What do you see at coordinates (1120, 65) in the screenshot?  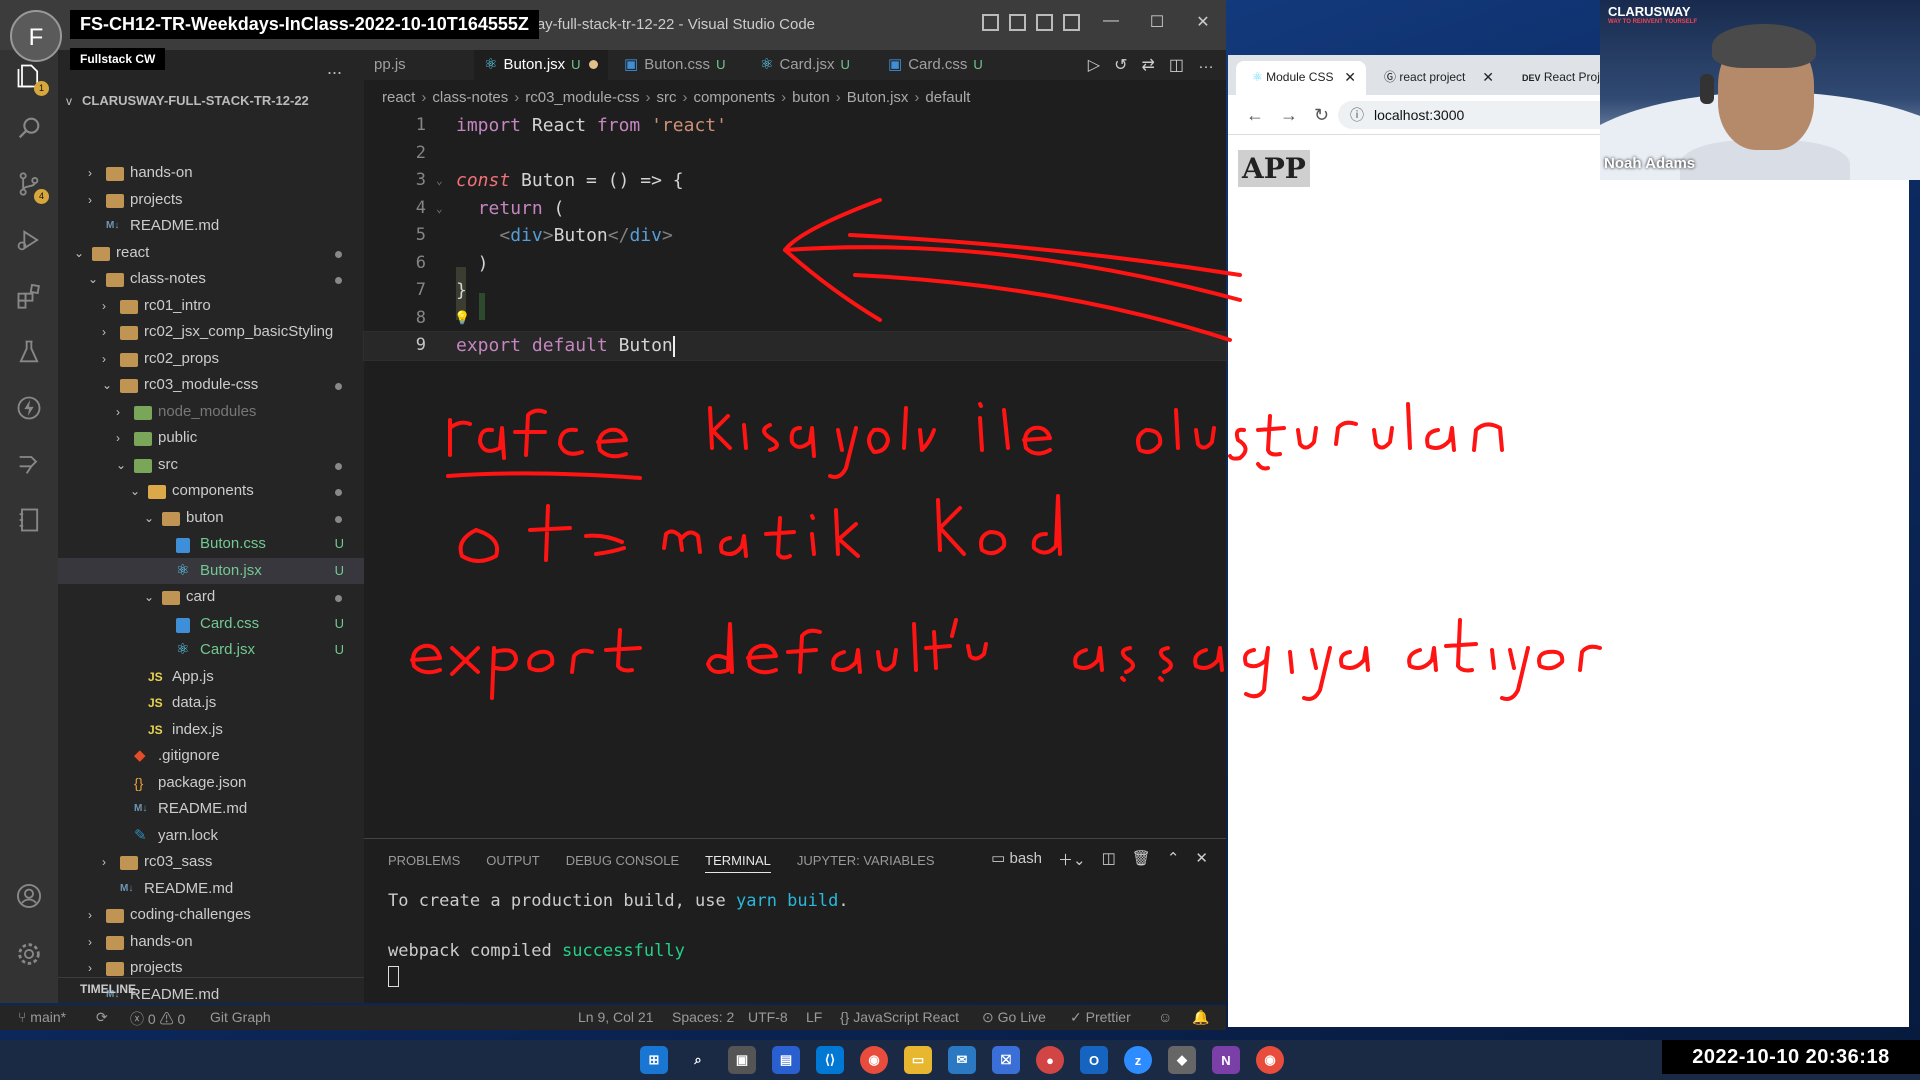 I see `history-icon: ↺` at bounding box center [1120, 65].